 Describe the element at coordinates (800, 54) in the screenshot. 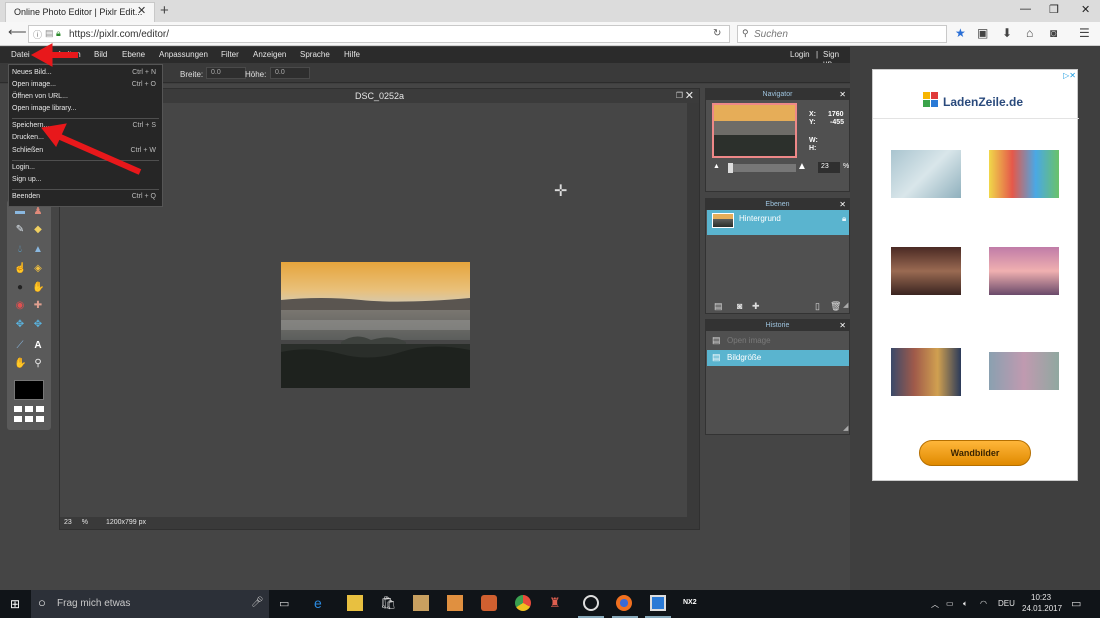

I see `login-link: Login` at that location.